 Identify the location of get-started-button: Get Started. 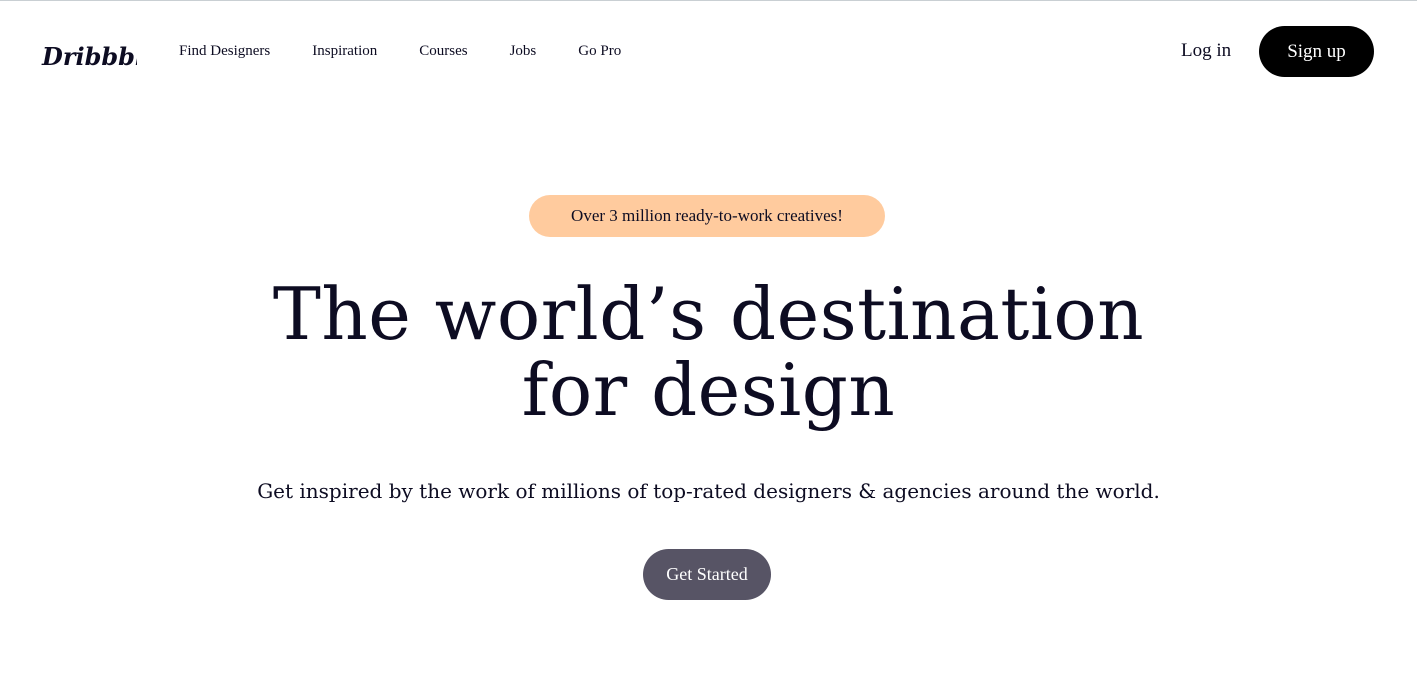
(707, 574).